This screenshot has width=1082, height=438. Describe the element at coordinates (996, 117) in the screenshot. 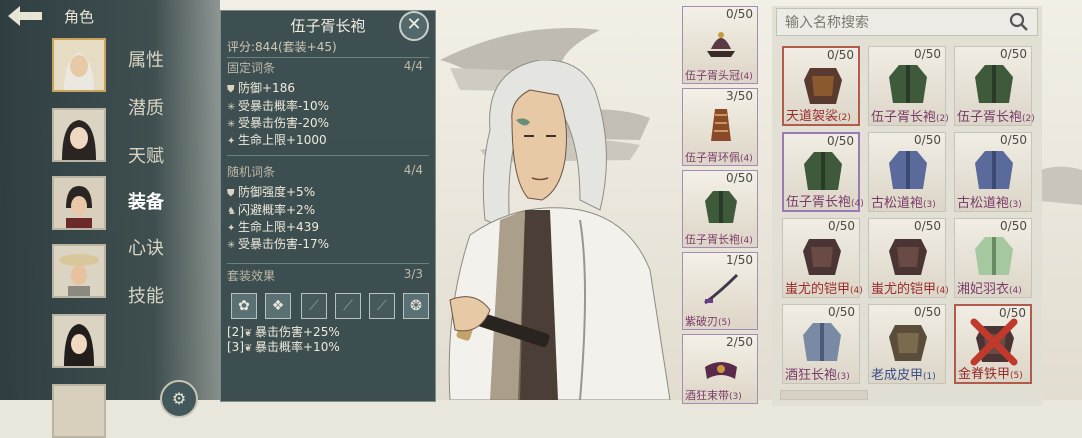

I see `item-name: 伍子胥长袍(2)` at that location.